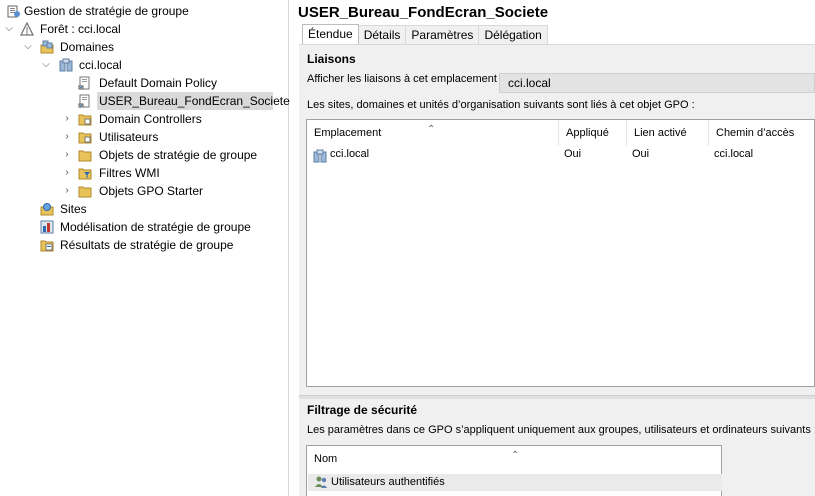 The image size is (815, 496). Describe the element at coordinates (80, 29) in the screenshot. I see `tree-label: Forêt : cci.local` at that location.